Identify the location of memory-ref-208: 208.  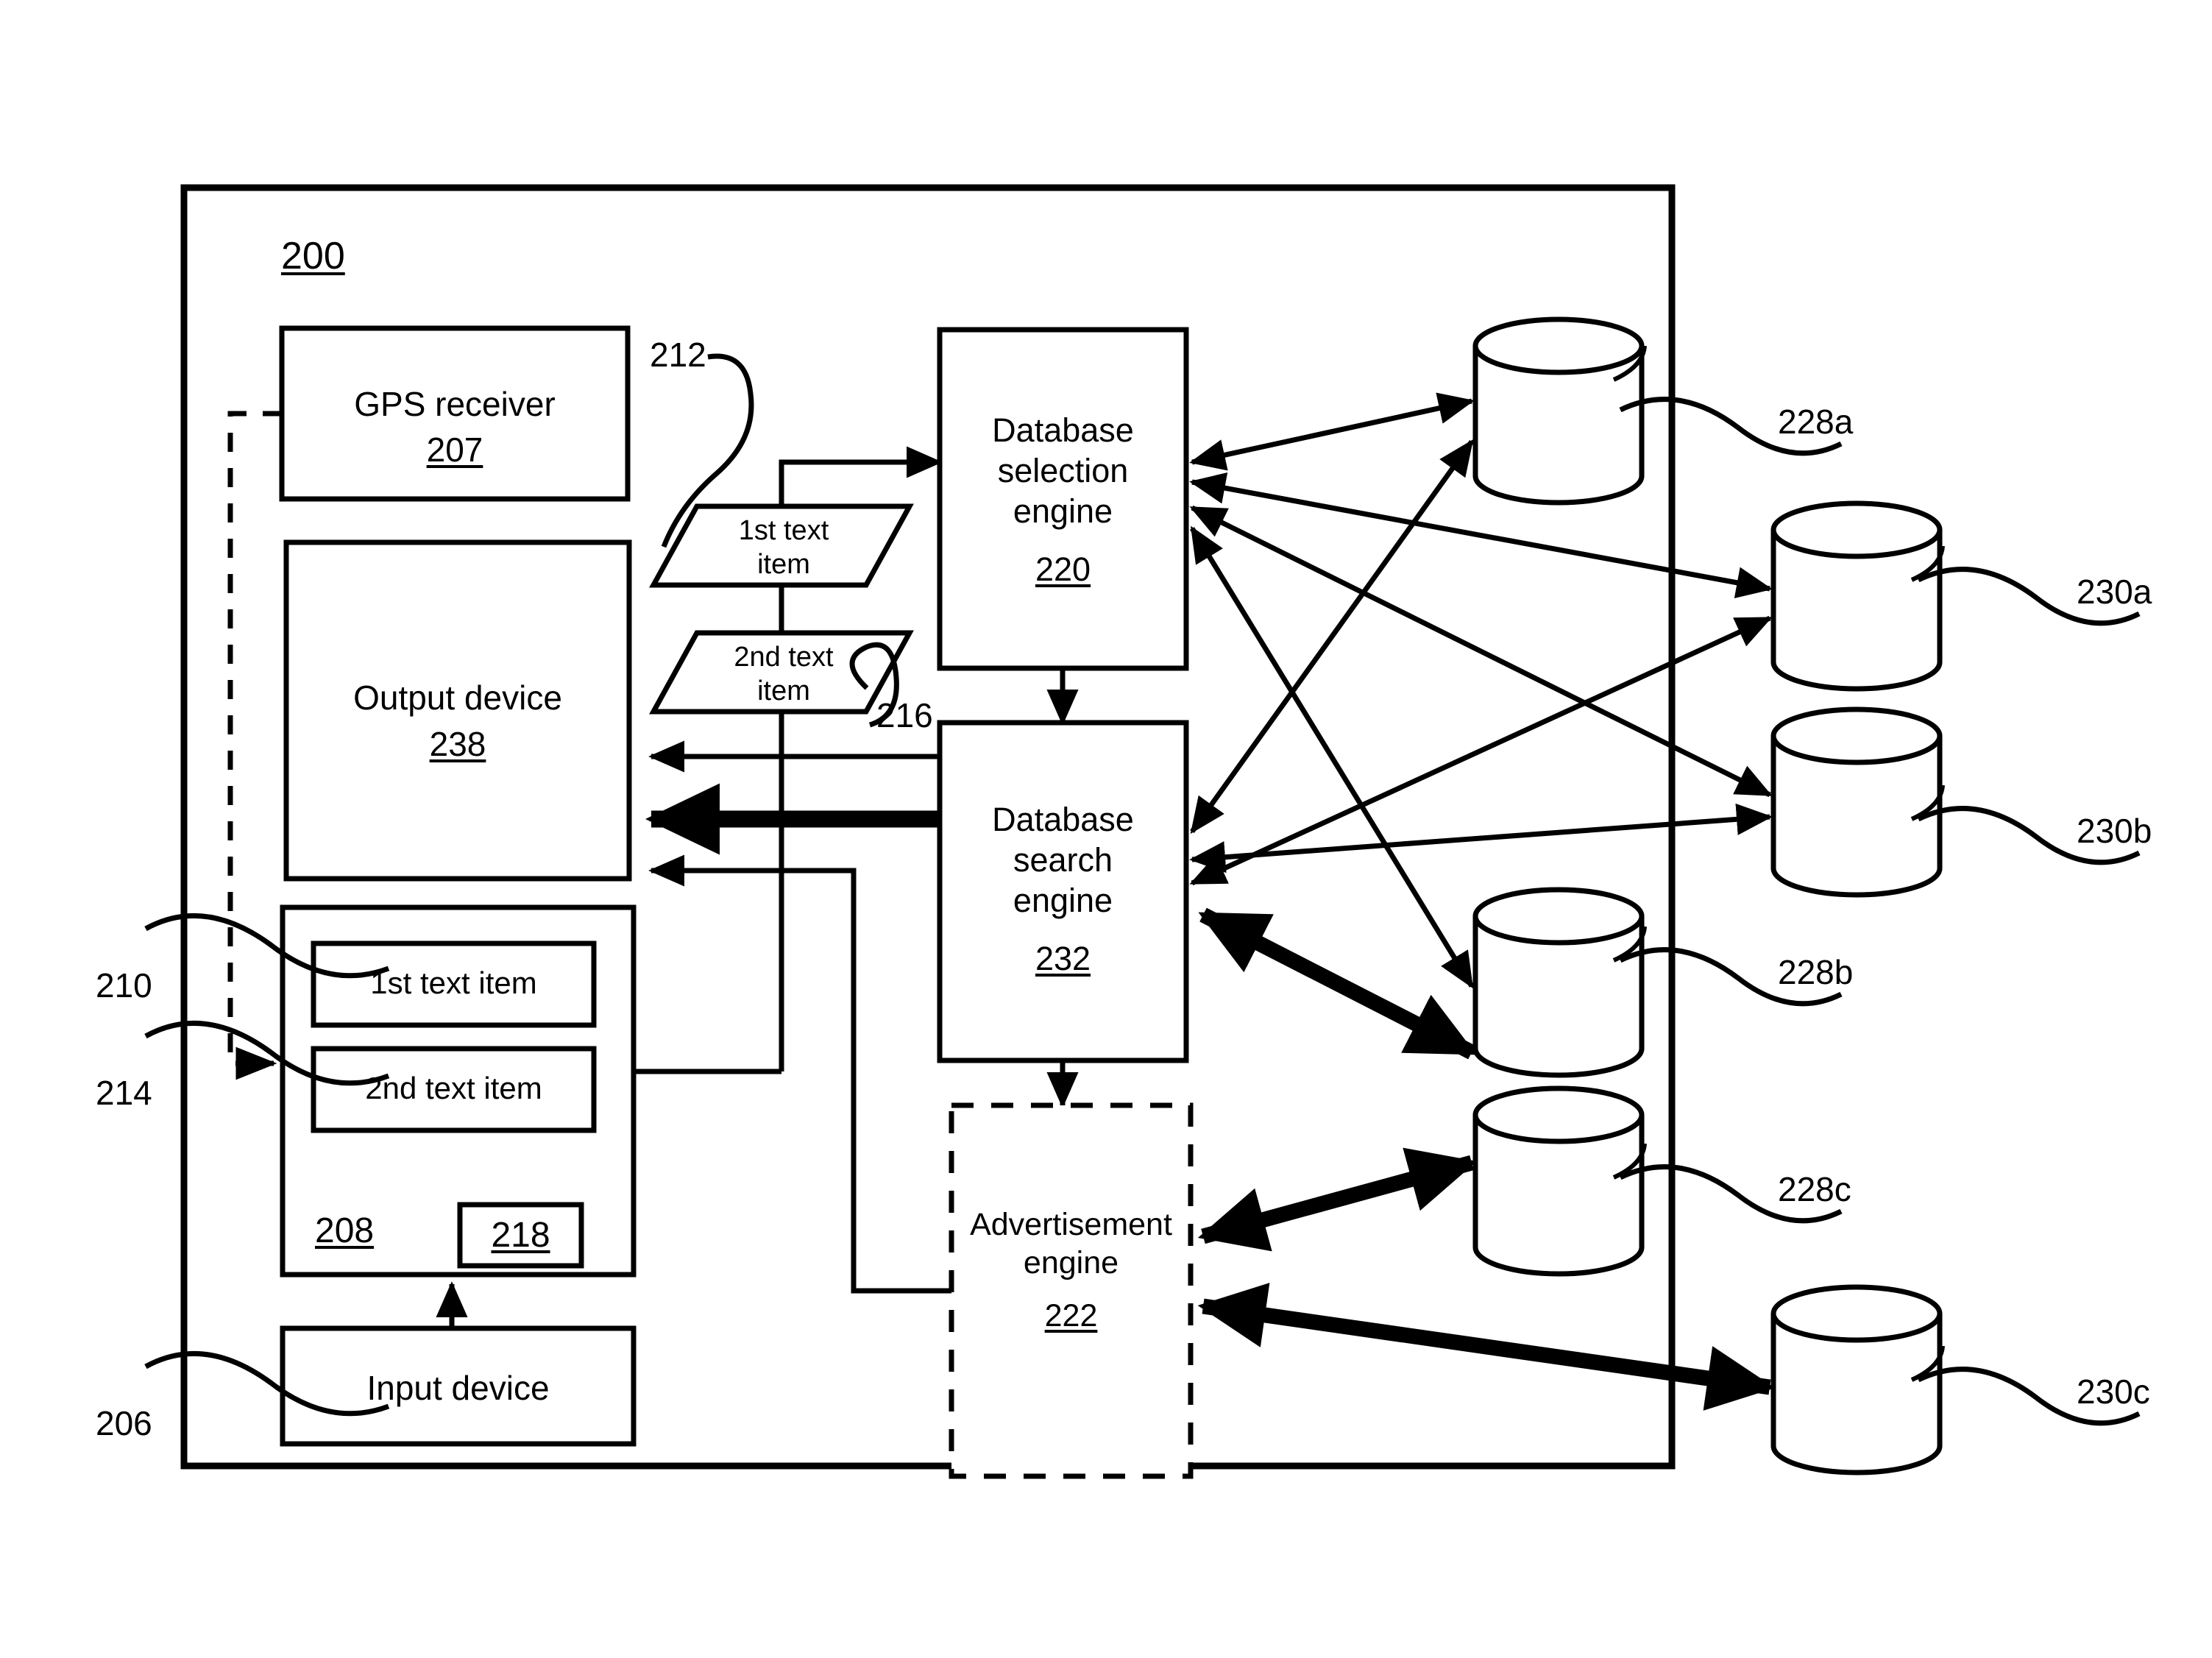
(345, 1230).